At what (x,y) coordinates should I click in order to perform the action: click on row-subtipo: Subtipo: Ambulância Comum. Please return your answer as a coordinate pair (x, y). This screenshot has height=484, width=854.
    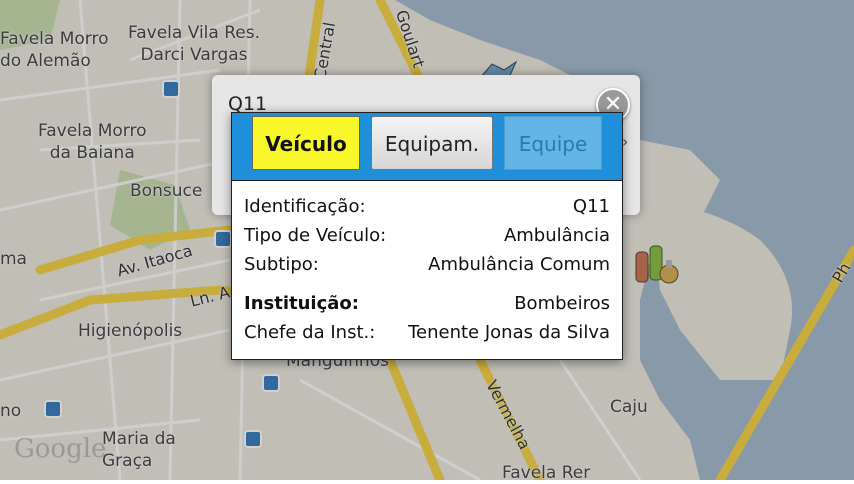
    Looking at the image, I should click on (427, 265).